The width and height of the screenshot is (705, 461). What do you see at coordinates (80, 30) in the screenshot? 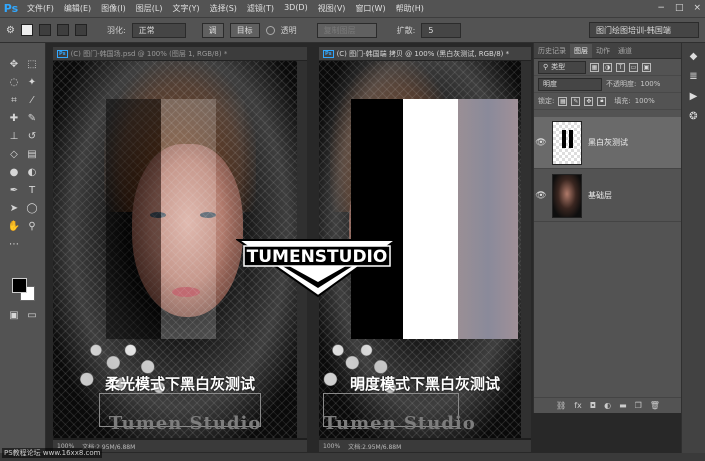
I see `intersect-selection-icon` at bounding box center [80, 30].